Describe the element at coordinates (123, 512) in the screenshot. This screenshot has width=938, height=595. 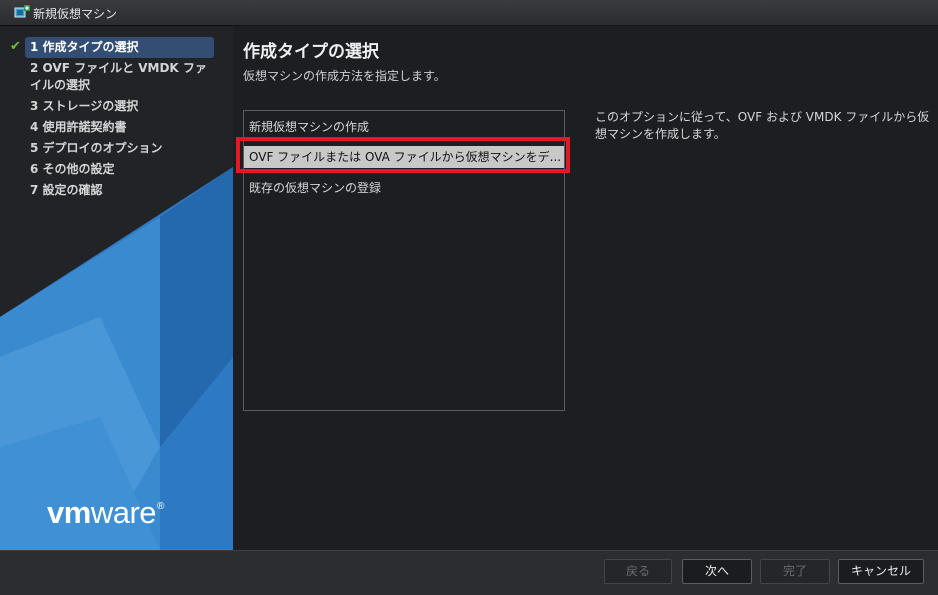
I see `logo-text: ware` at that location.